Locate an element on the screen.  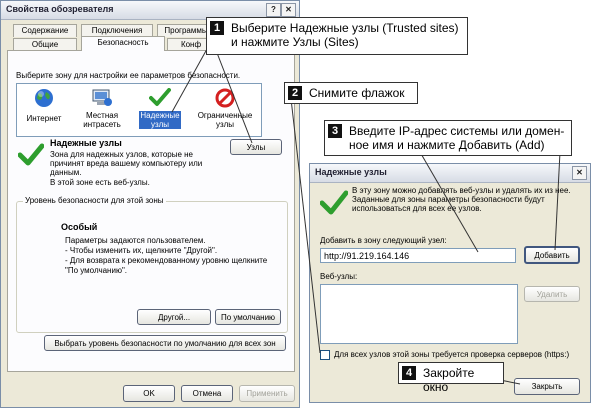
callout-1-line-2: и нажмите Узлы (Sites) is located at coordinates (295, 42).